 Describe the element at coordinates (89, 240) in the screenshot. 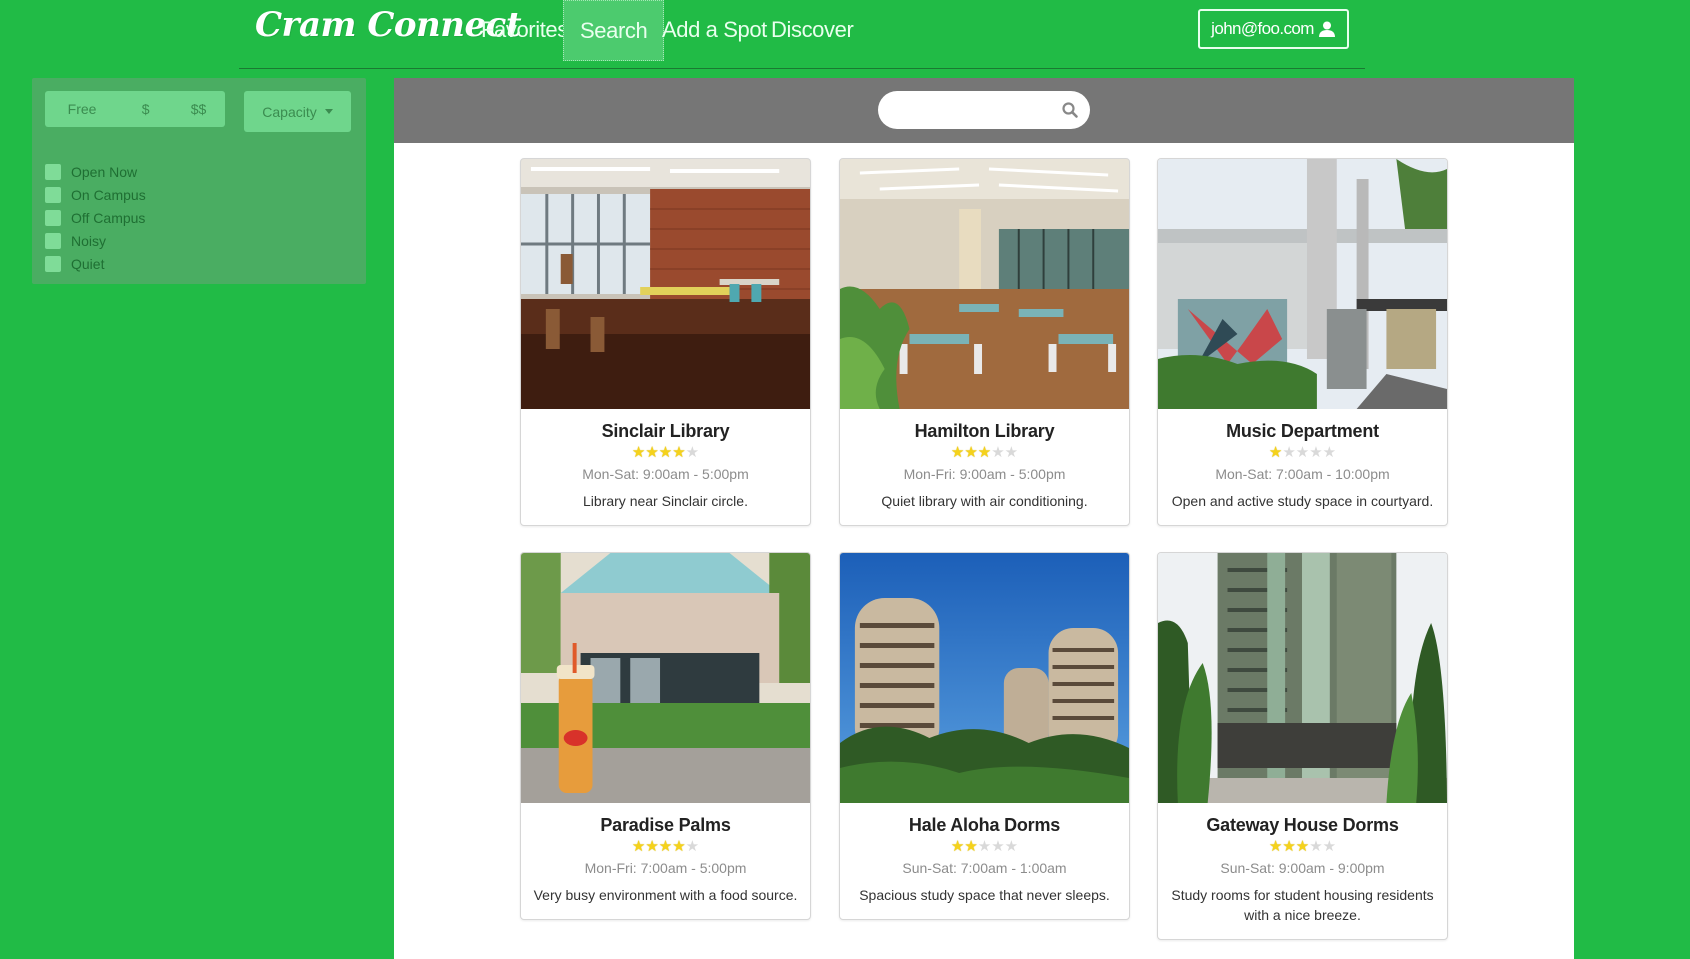

I see `filter-label: Noisy` at that location.